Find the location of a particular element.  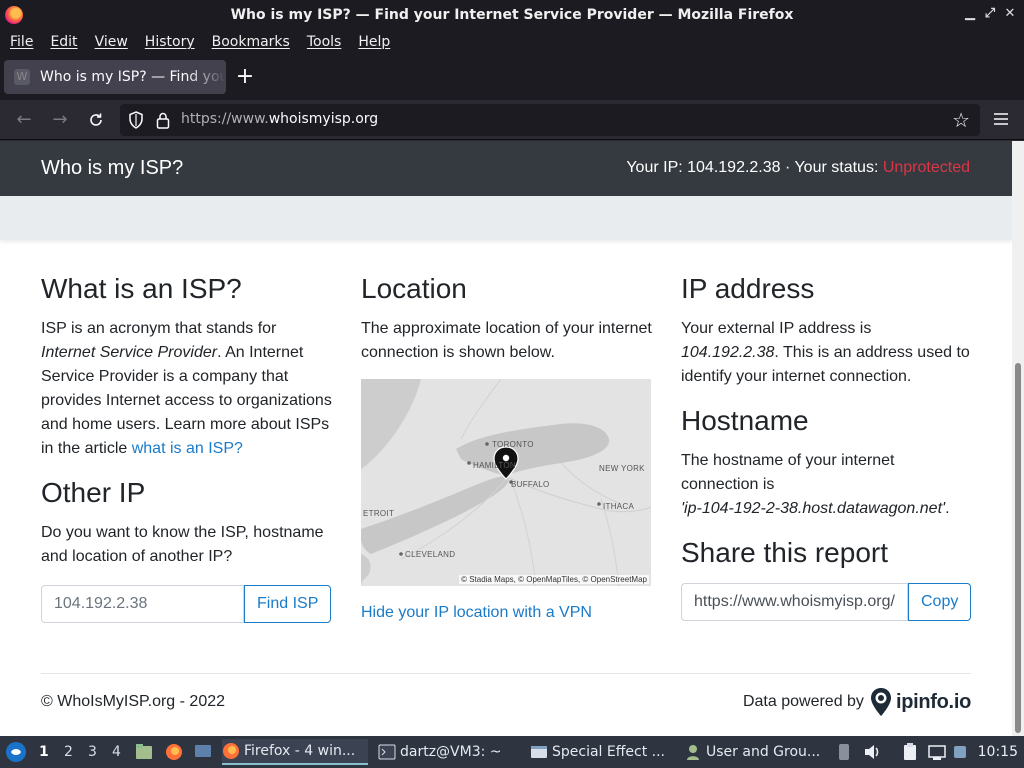

url-text: https://www.whoismyisp.org is located at coordinates (279, 119).